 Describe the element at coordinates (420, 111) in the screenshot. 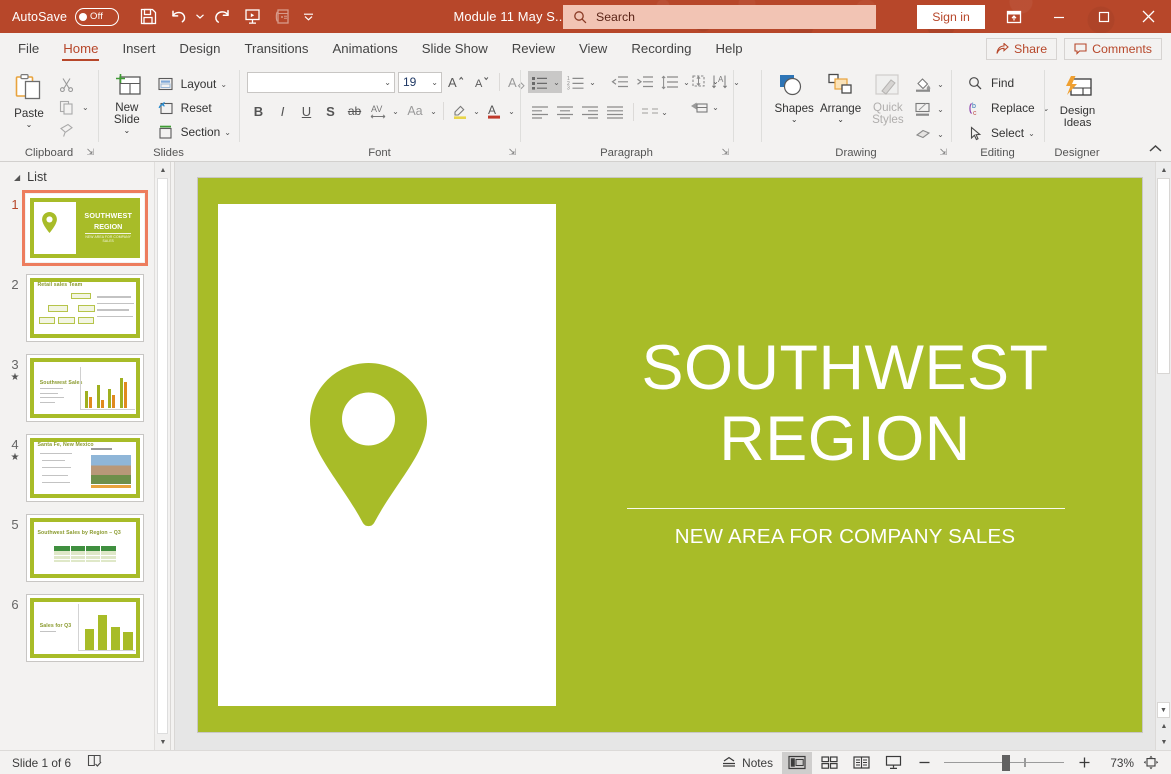

I see `change-case-button: Aa ⌄` at that location.